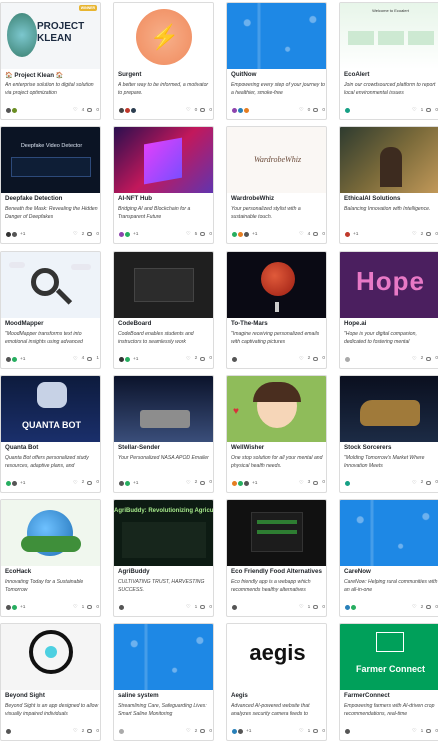 The height and width of the screenshot is (746, 438). I want to click on thumbnail: aegis, so click(276, 657).